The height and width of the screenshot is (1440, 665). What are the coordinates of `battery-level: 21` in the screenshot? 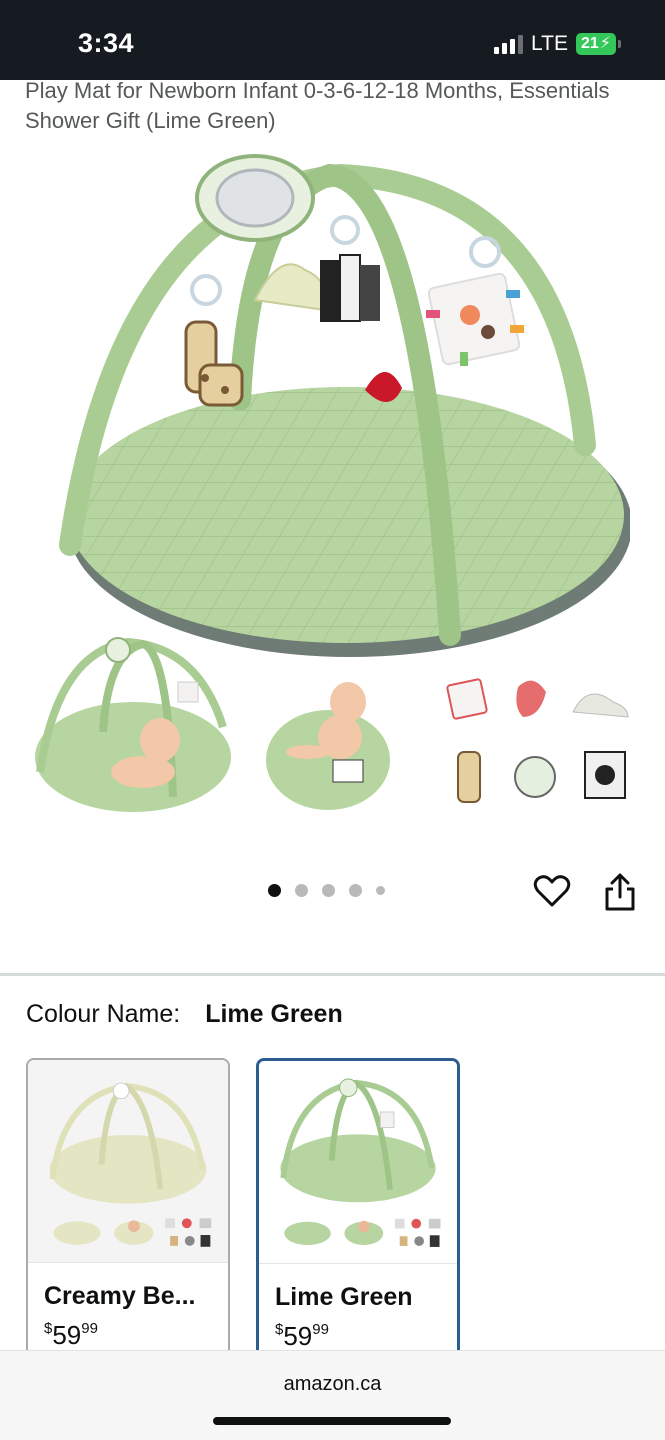 It's located at (589, 43).